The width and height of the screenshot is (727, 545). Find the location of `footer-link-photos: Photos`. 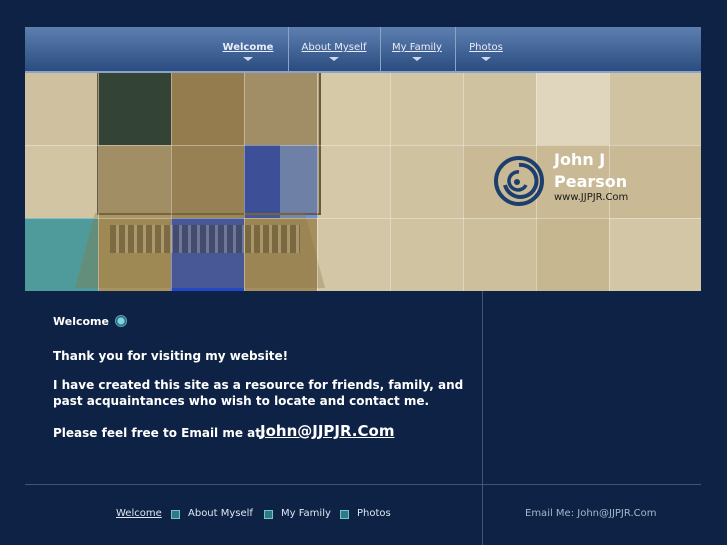

footer-link-photos: Photos is located at coordinates (374, 513).